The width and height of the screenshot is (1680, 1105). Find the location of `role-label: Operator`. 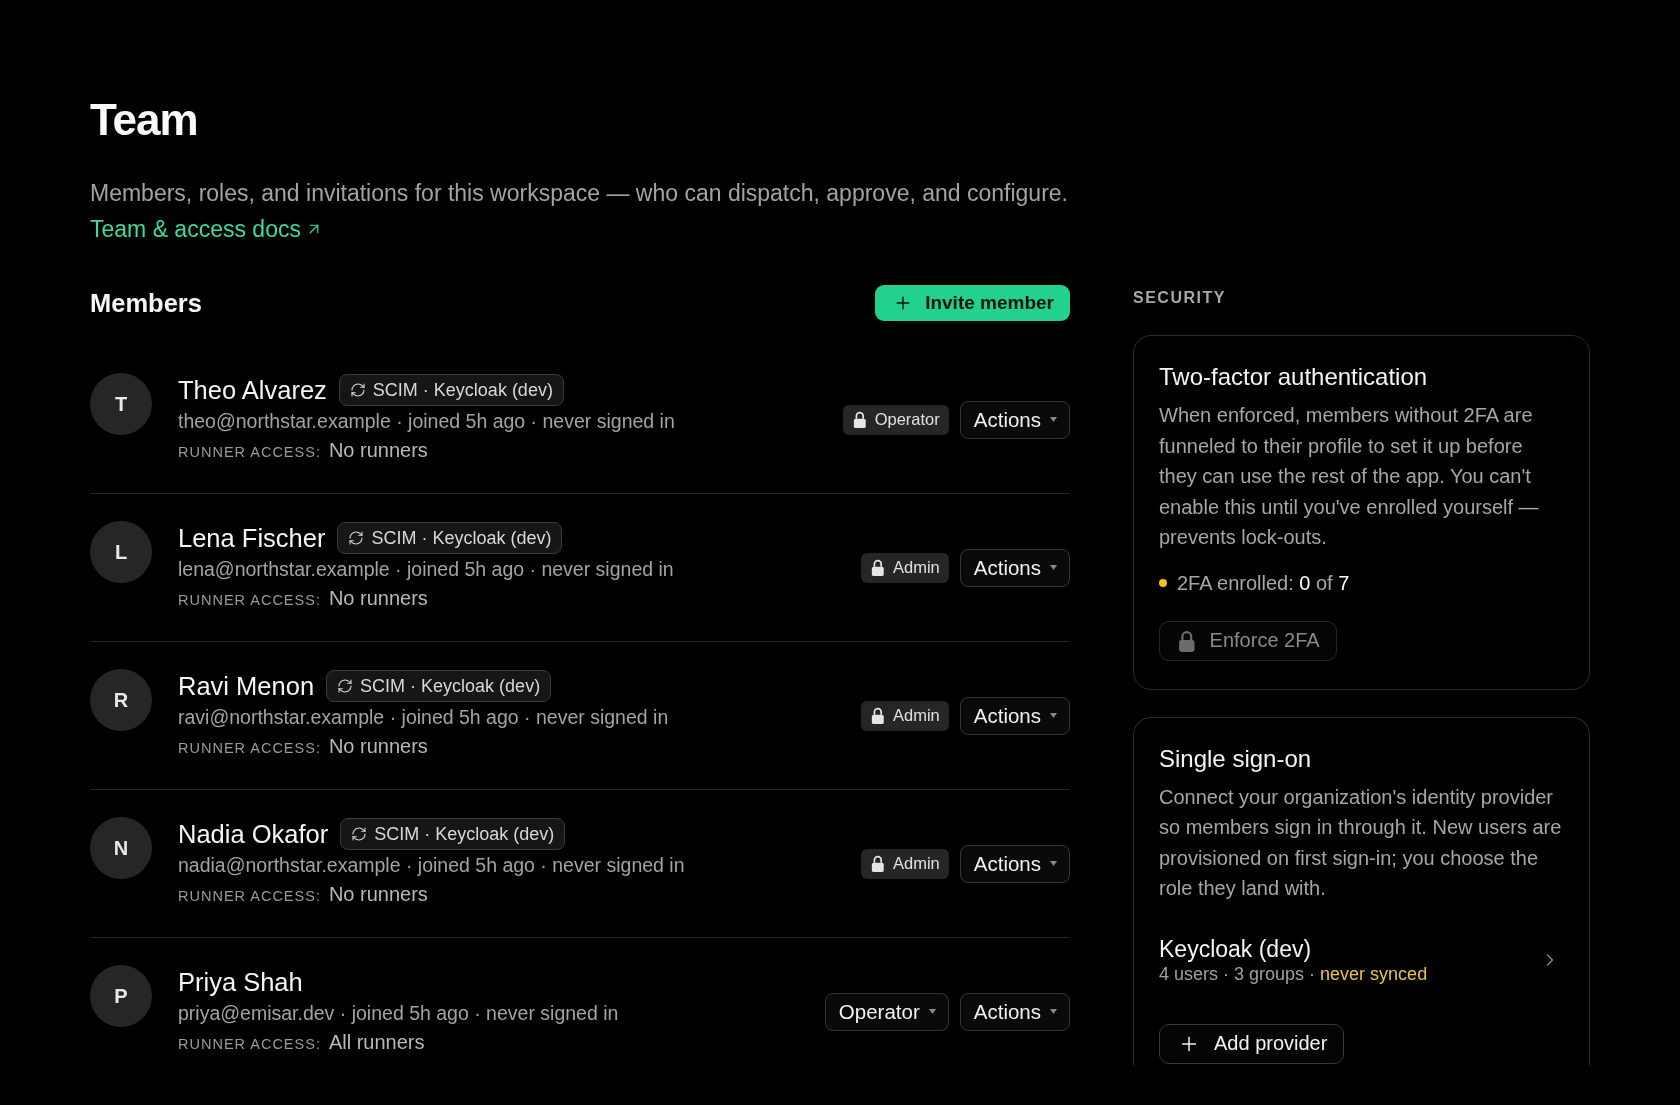

role-label: Operator is located at coordinates (907, 419).